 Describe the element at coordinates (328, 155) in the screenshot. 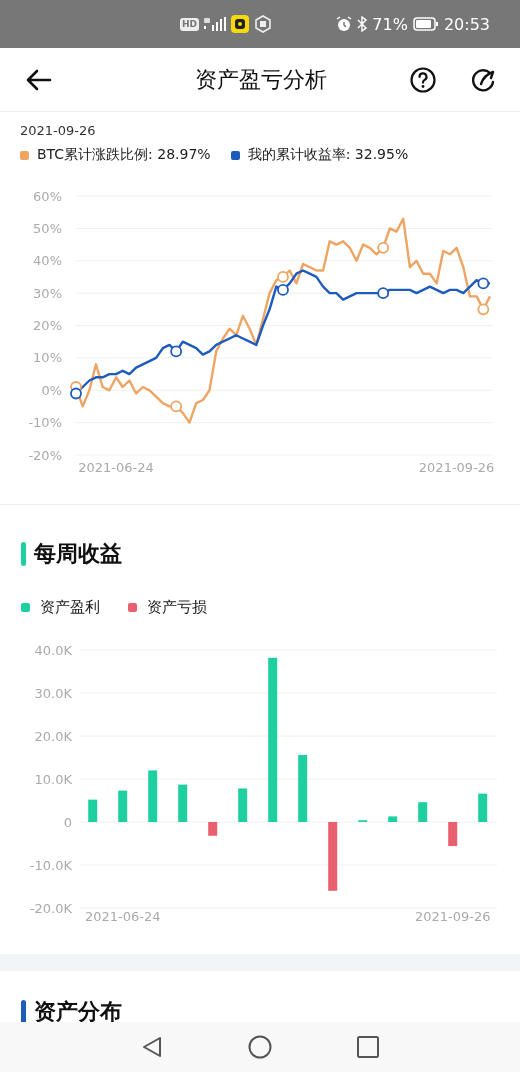

I see `legend-label: 我的累计收益率: 32.95%` at that location.